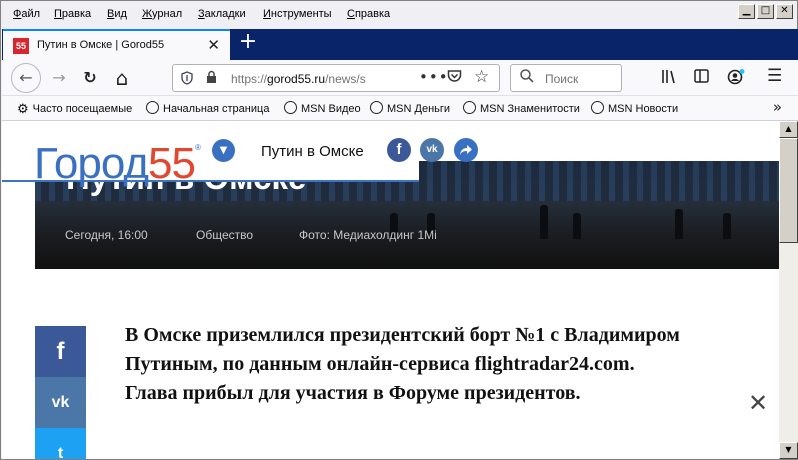 Image resolution: width=798 pixels, height=460 pixels. What do you see at coordinates (296, 79) in the screenshot?
I see `url-domain: gorod55.ru` at bounding box center [296, 79].